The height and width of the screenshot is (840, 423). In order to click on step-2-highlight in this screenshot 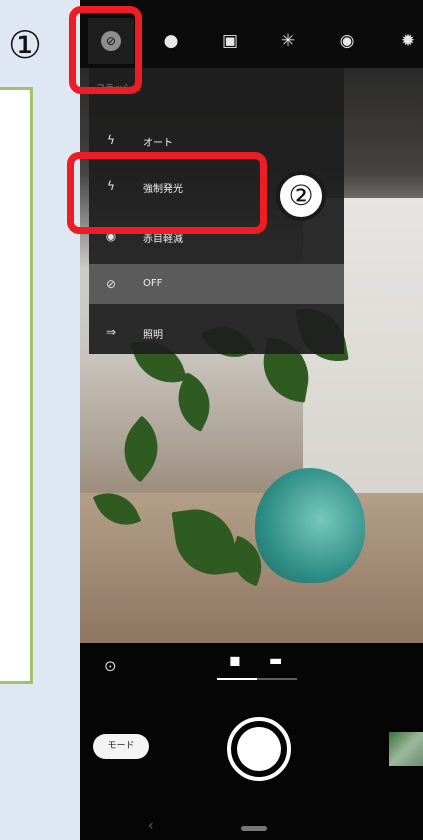, I will do `click(167, 193)`.